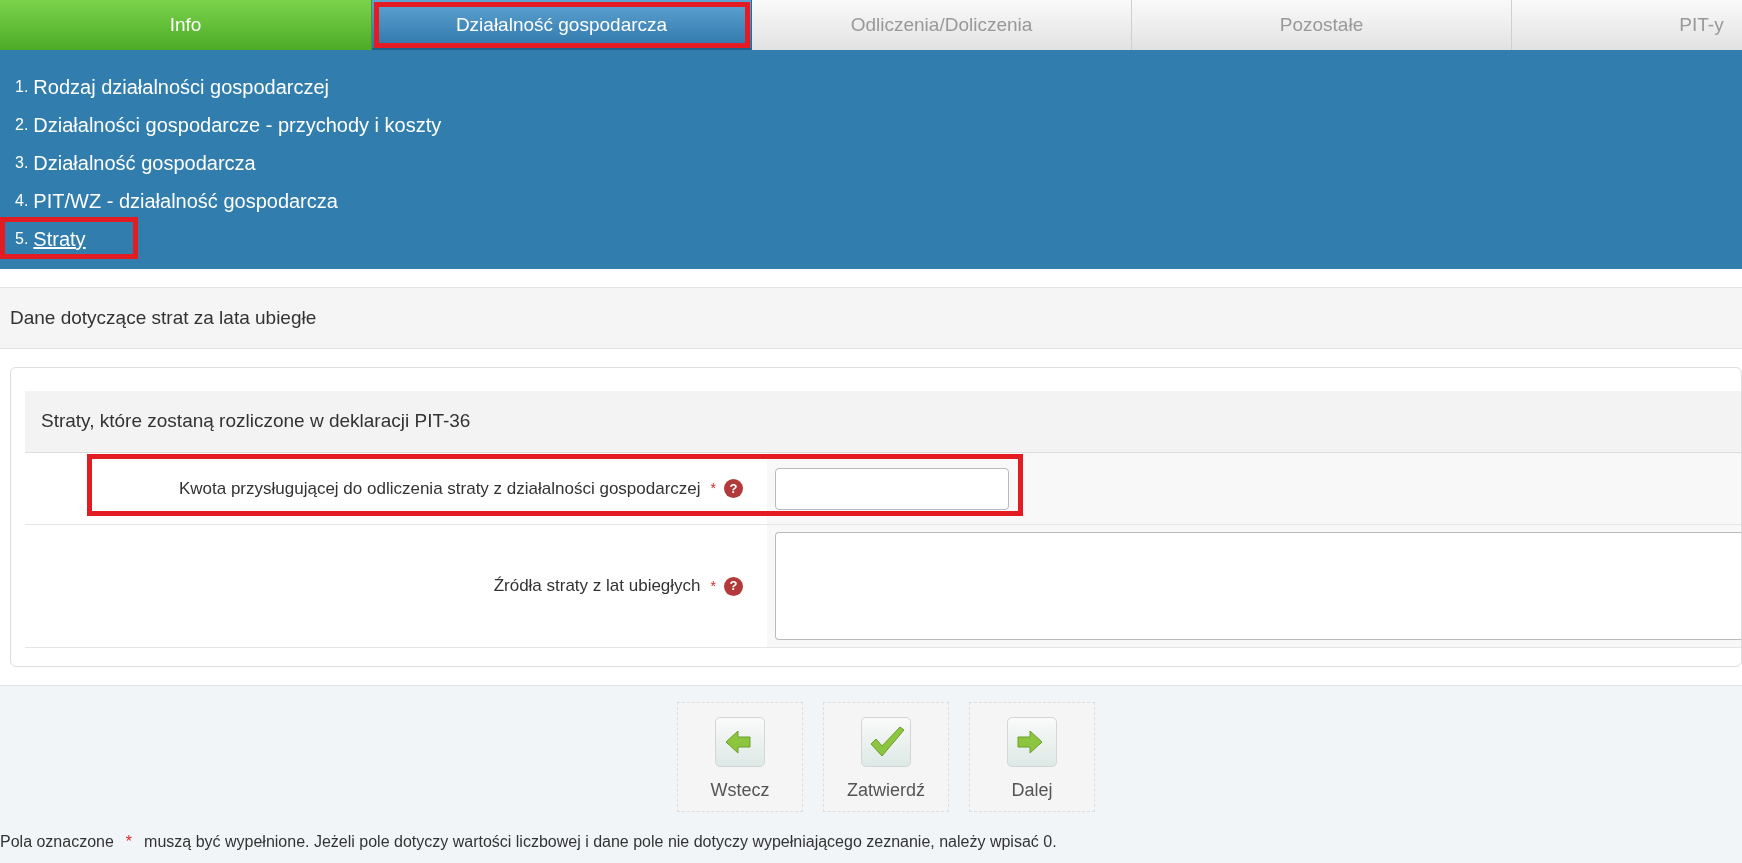  I want to click on field-label: Źródła straty z lat ubiegłych, so click(597, 586).